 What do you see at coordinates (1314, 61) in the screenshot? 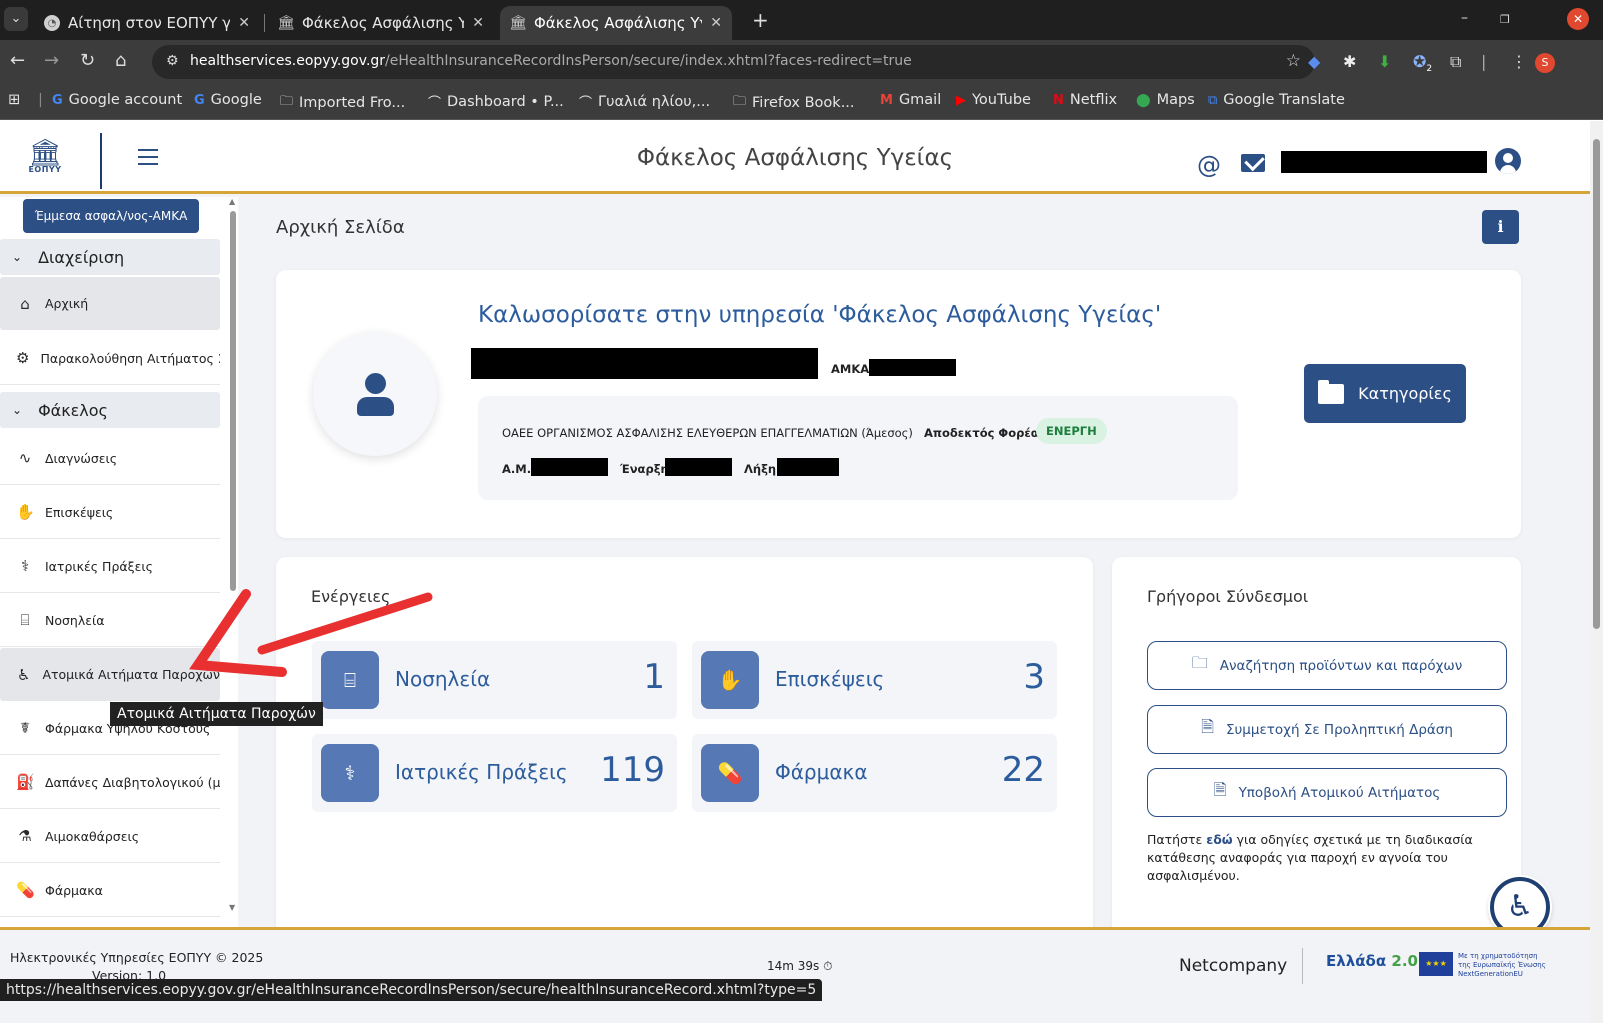
I see `extension-tag-icon: ◆` at bounding box center [1314, 61].